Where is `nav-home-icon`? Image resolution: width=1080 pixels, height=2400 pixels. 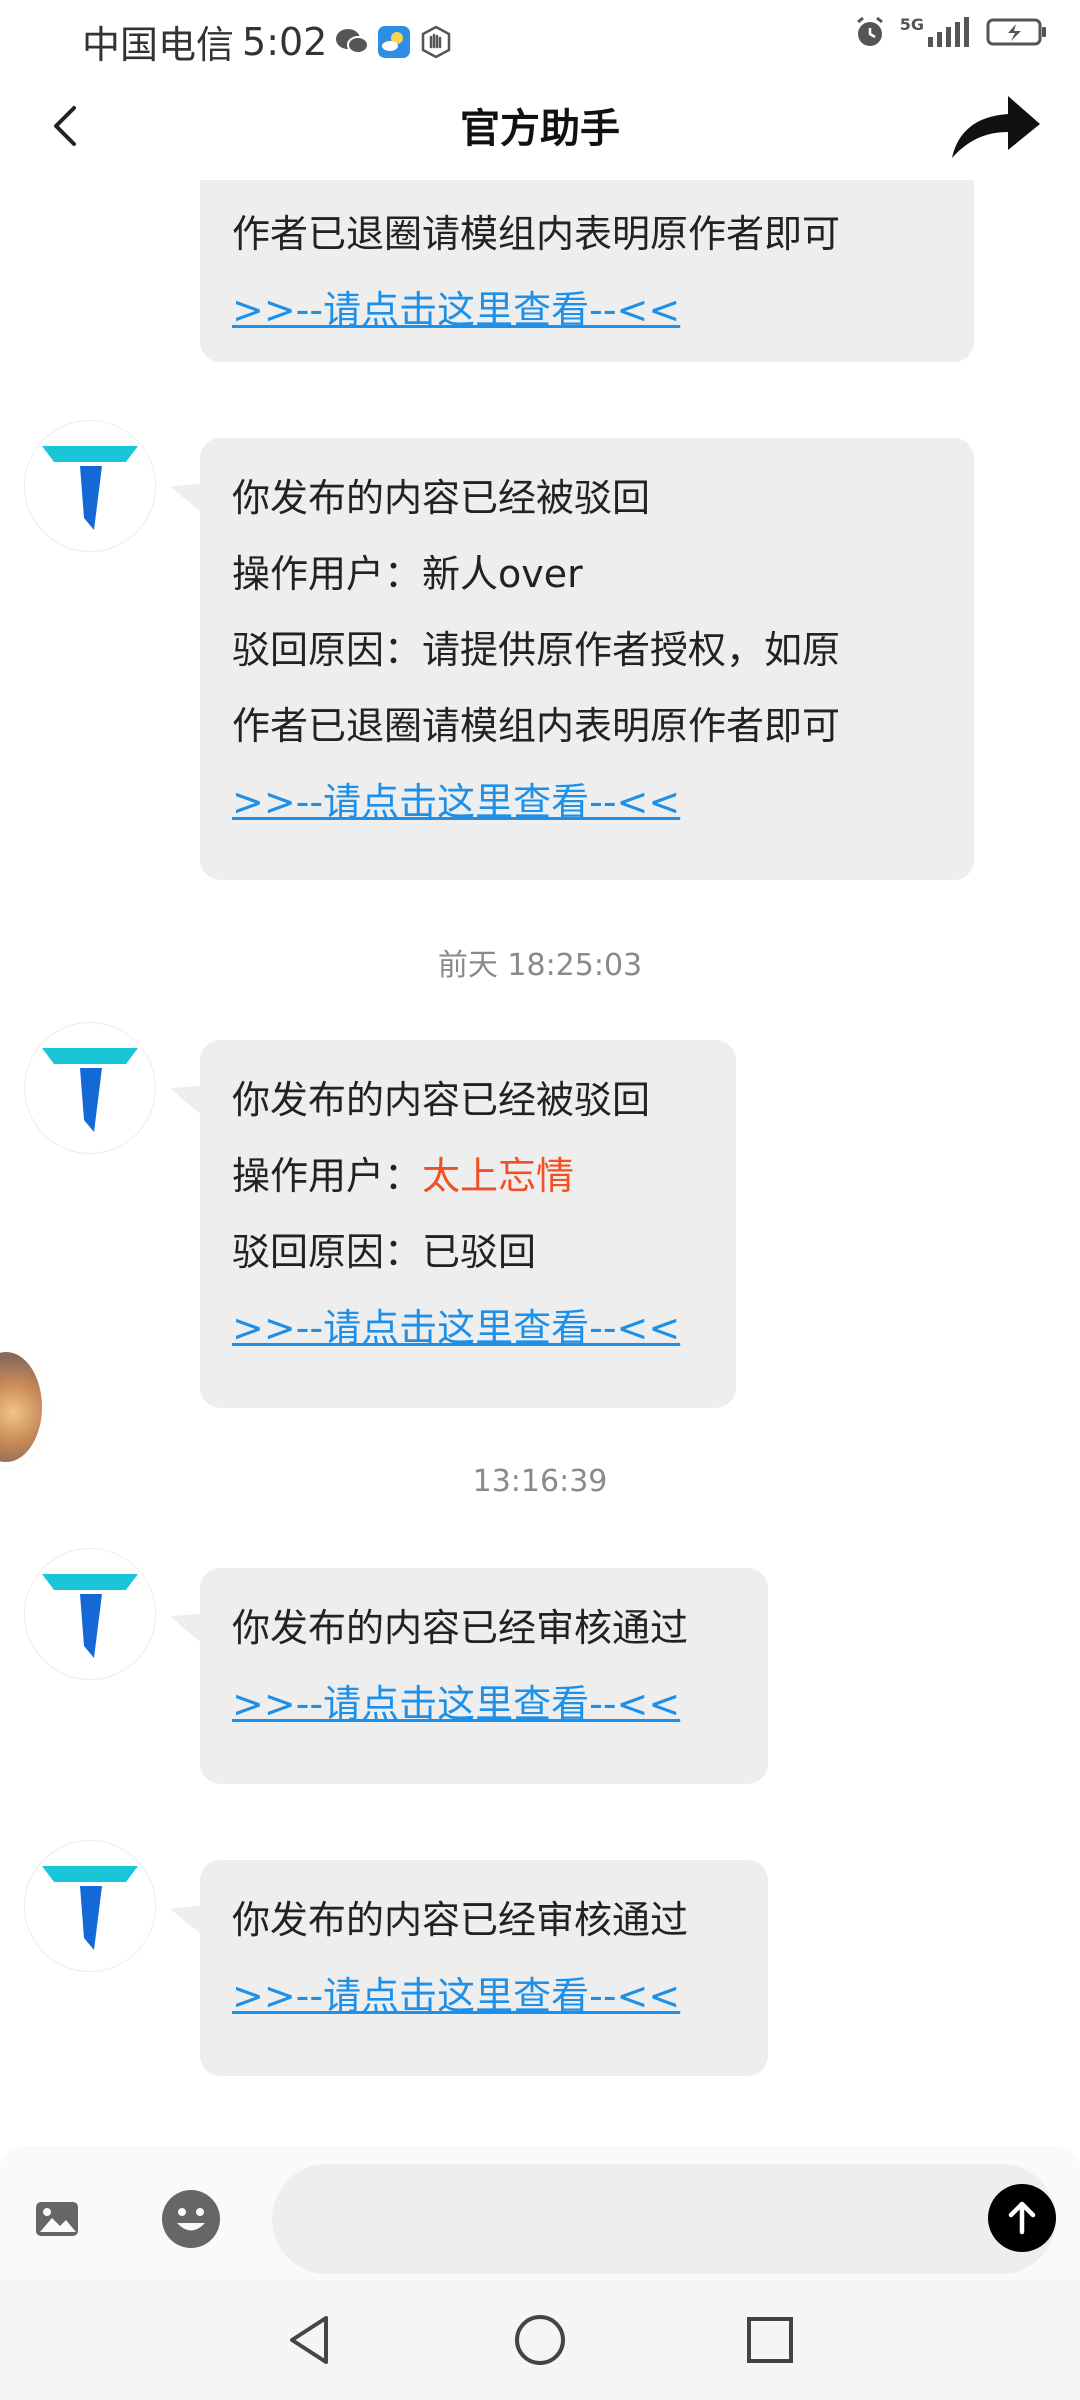 nav-home-icon is located at coordinates (540, 2340).